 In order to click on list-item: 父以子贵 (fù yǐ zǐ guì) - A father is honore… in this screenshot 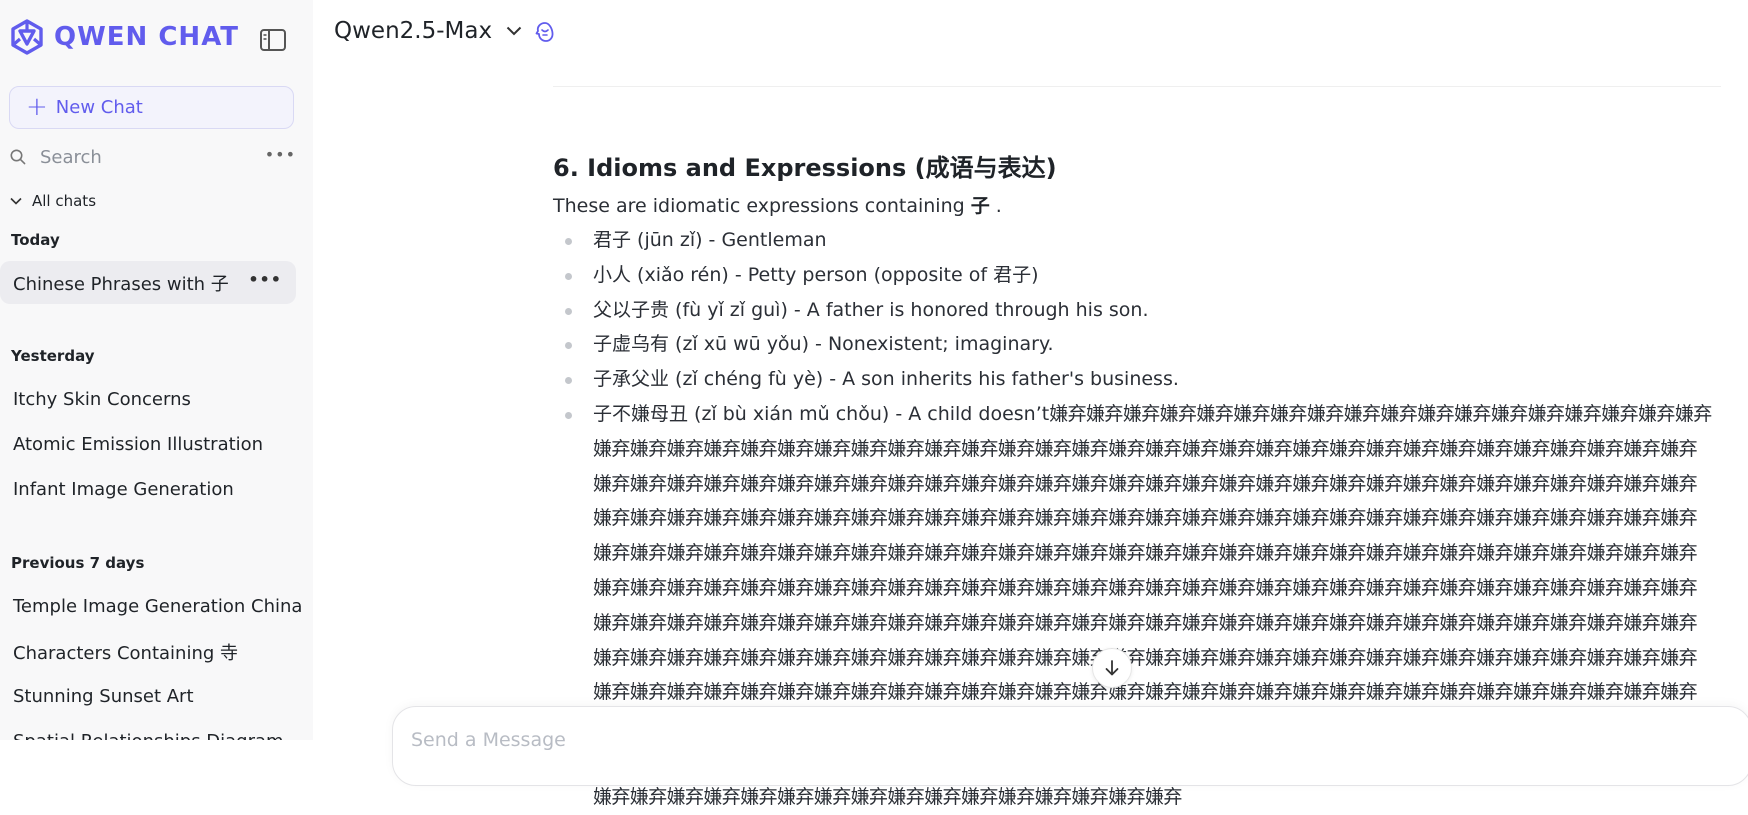, I will do `click(1133, 310)`.